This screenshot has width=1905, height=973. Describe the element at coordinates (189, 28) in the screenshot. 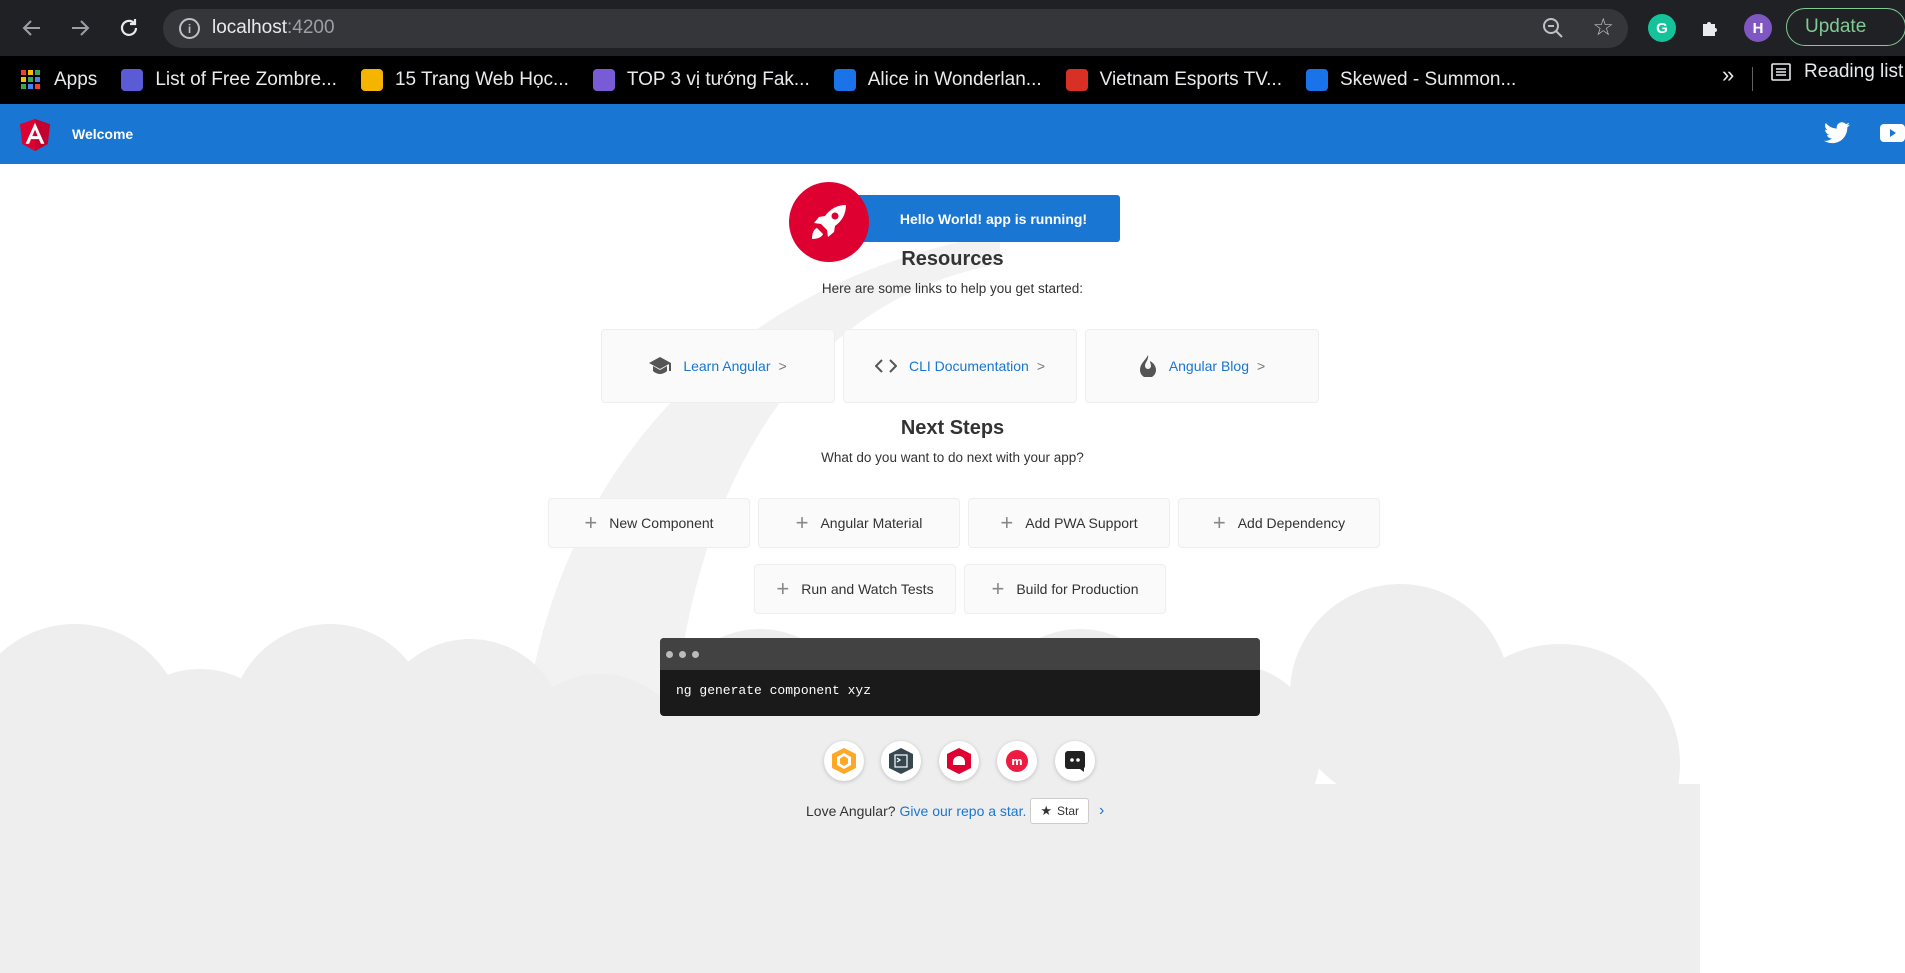

I see `site-info-icon: i` at that location.